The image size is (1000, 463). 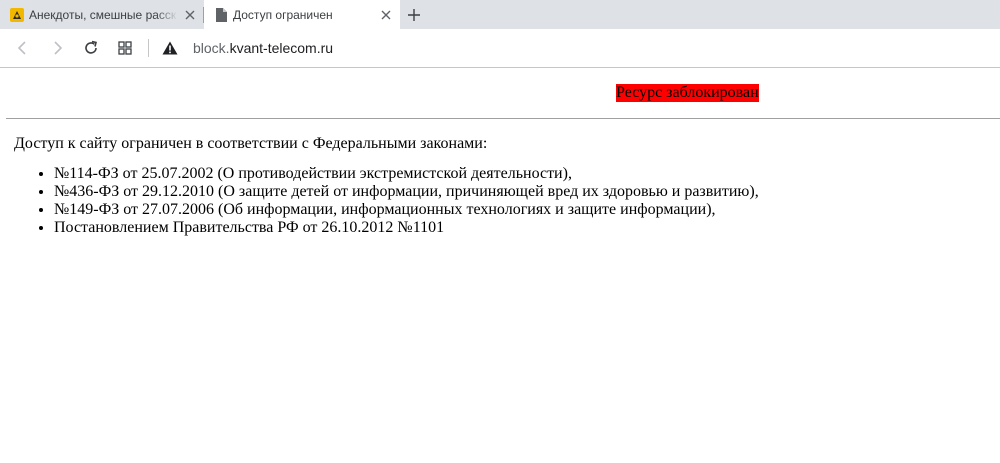 I want to click on browser-toolbar: block.kvant-telecom.ru, so click(x=500, y=48).